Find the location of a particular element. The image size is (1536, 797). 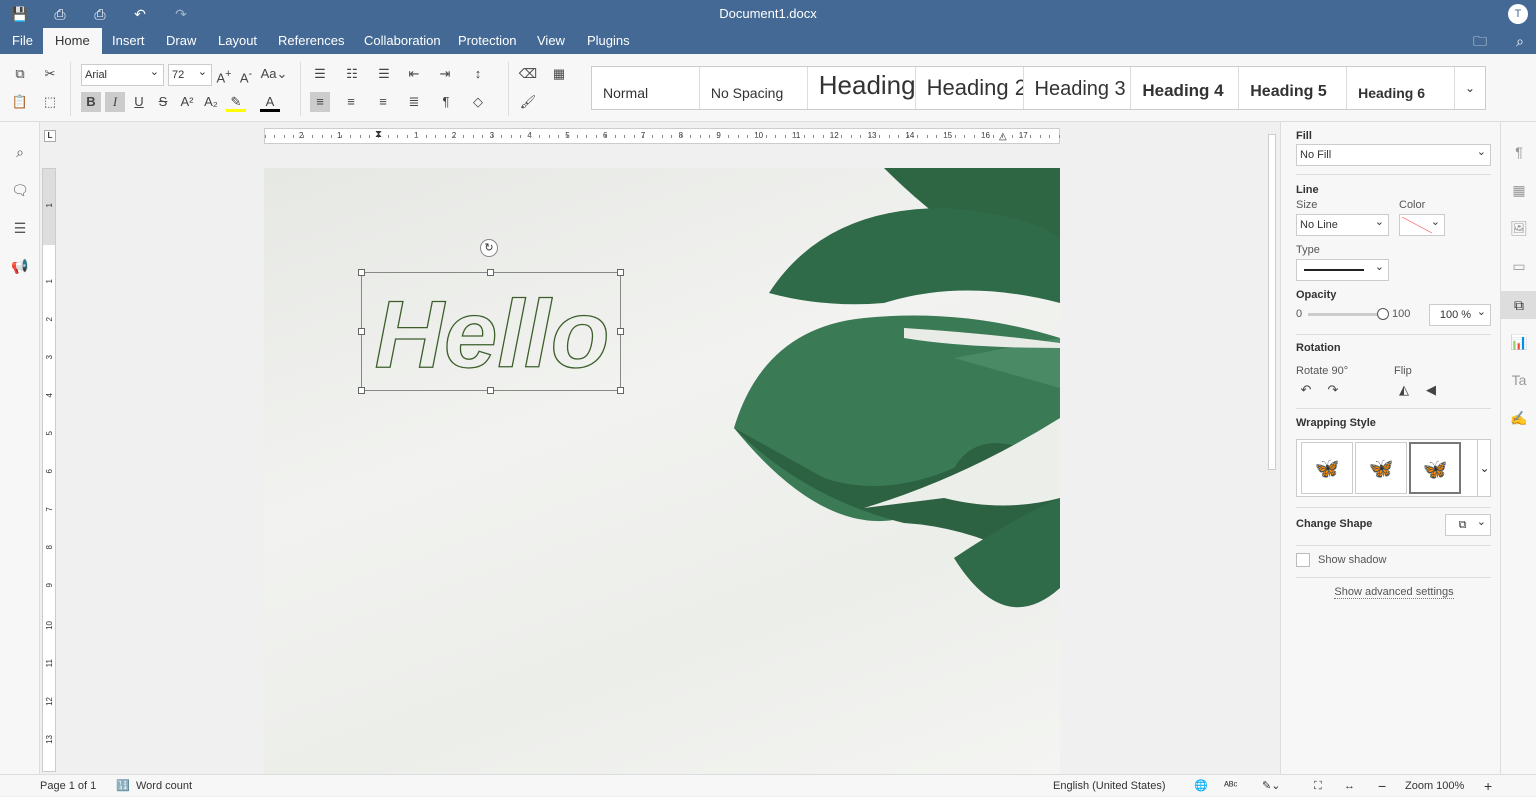

zoom-in-icon: + is located at coordinates (1488, 786).